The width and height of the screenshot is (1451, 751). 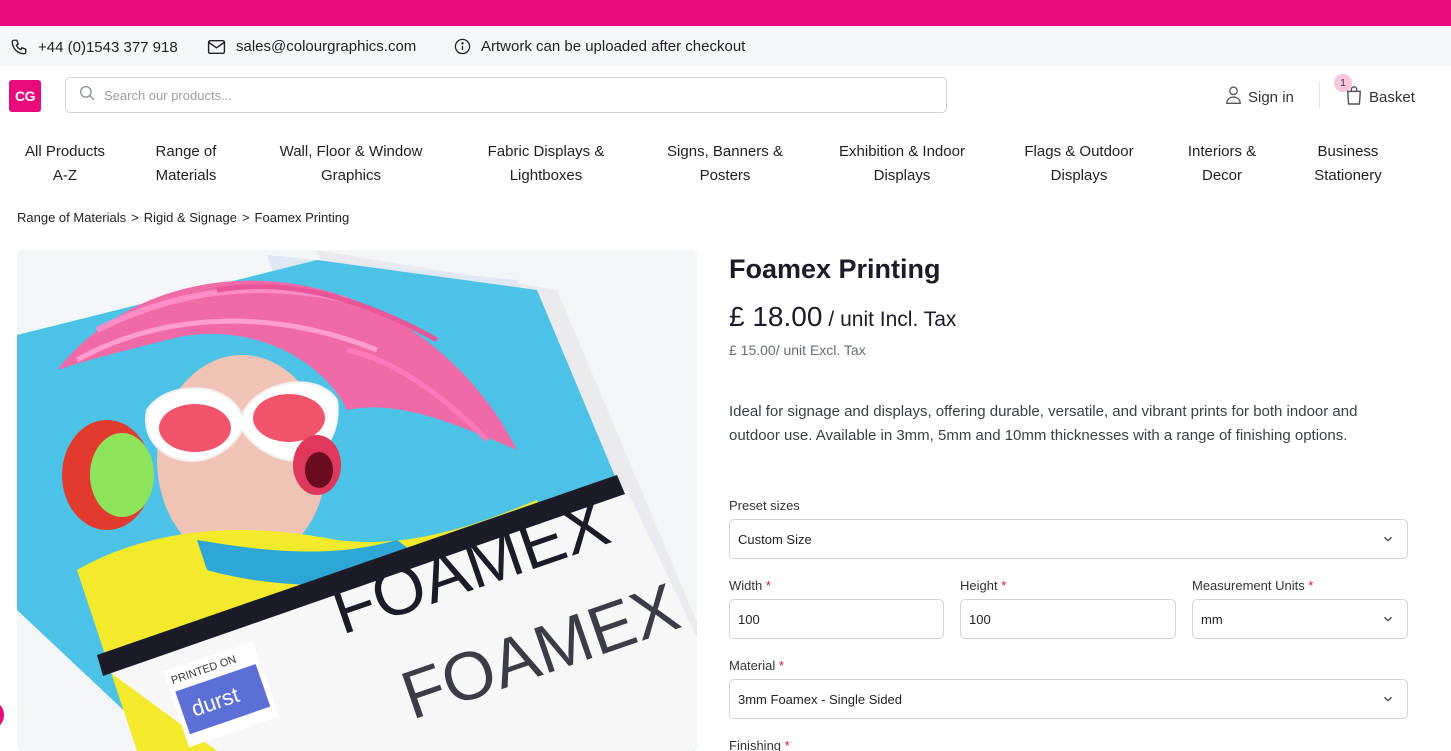 What do you see at coordinates (1068, 539) in the screenshot?
I see `preset-sizes-select: Custom Size` at bounding box center [1068, 539].